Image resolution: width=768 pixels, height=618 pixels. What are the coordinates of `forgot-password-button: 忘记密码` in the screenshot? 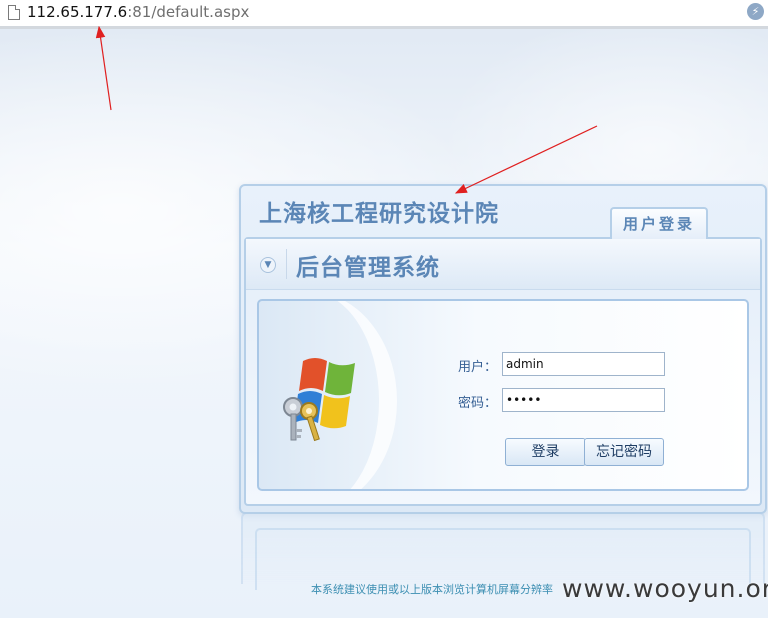 It's located at (624, 452).